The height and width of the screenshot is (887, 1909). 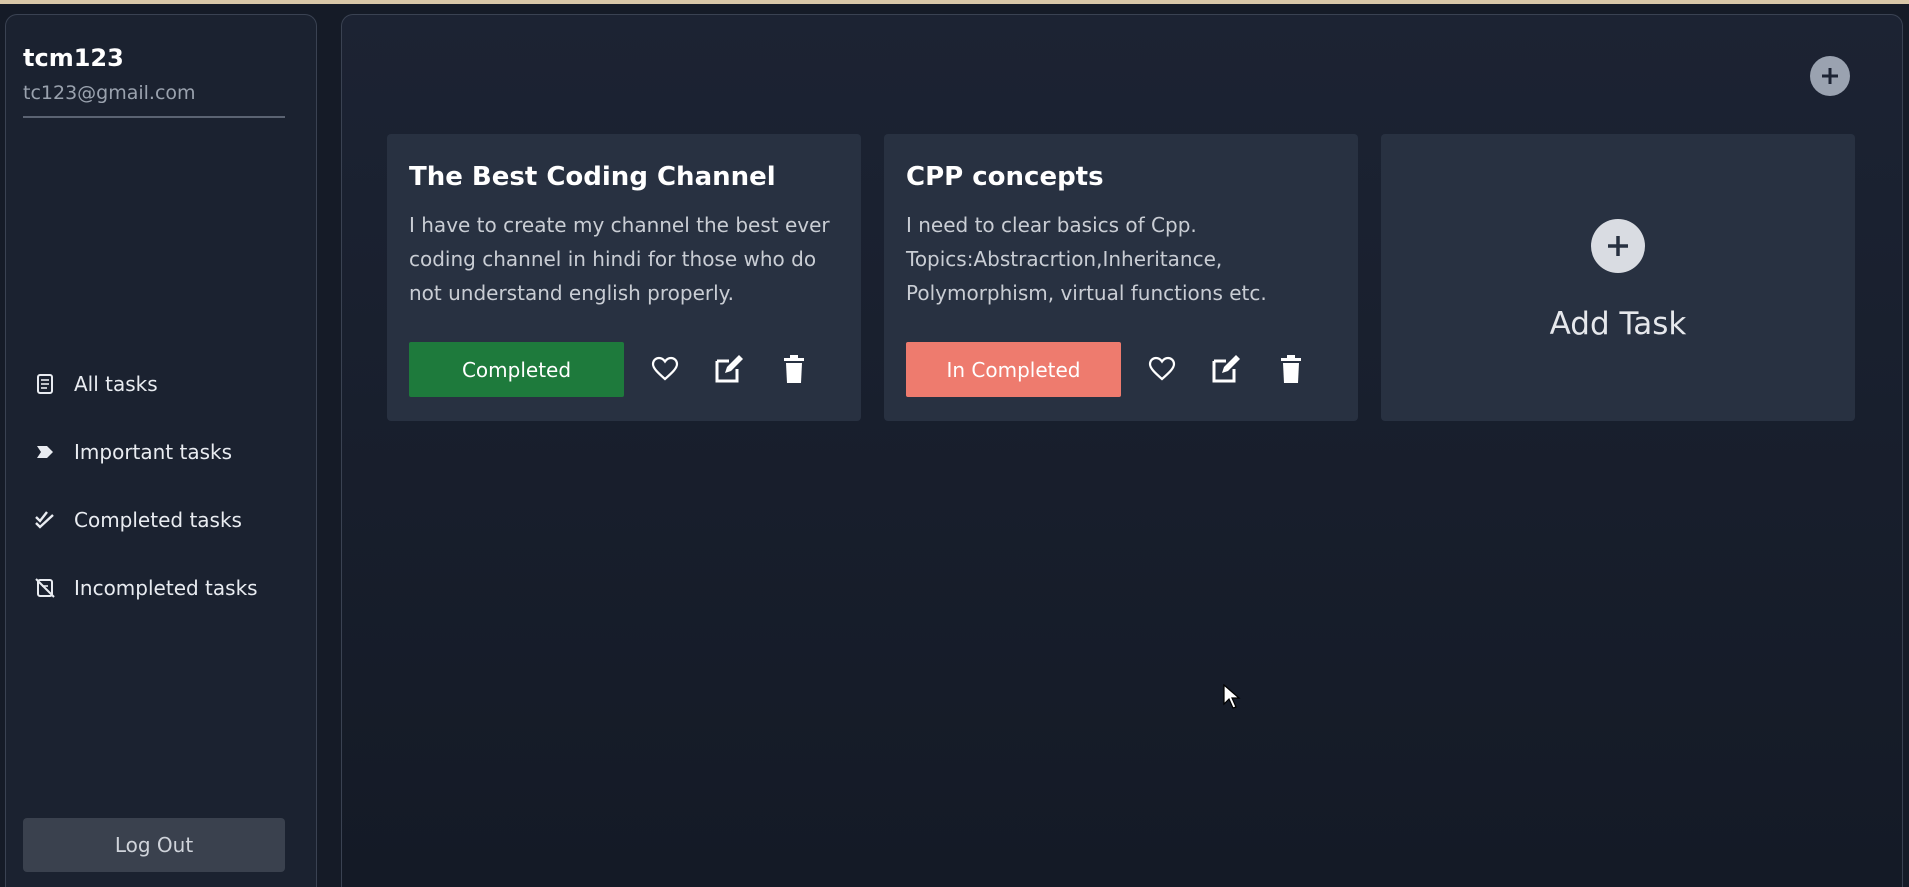 I want to click on status-button: In Completed, so click(x=1013, y=369).